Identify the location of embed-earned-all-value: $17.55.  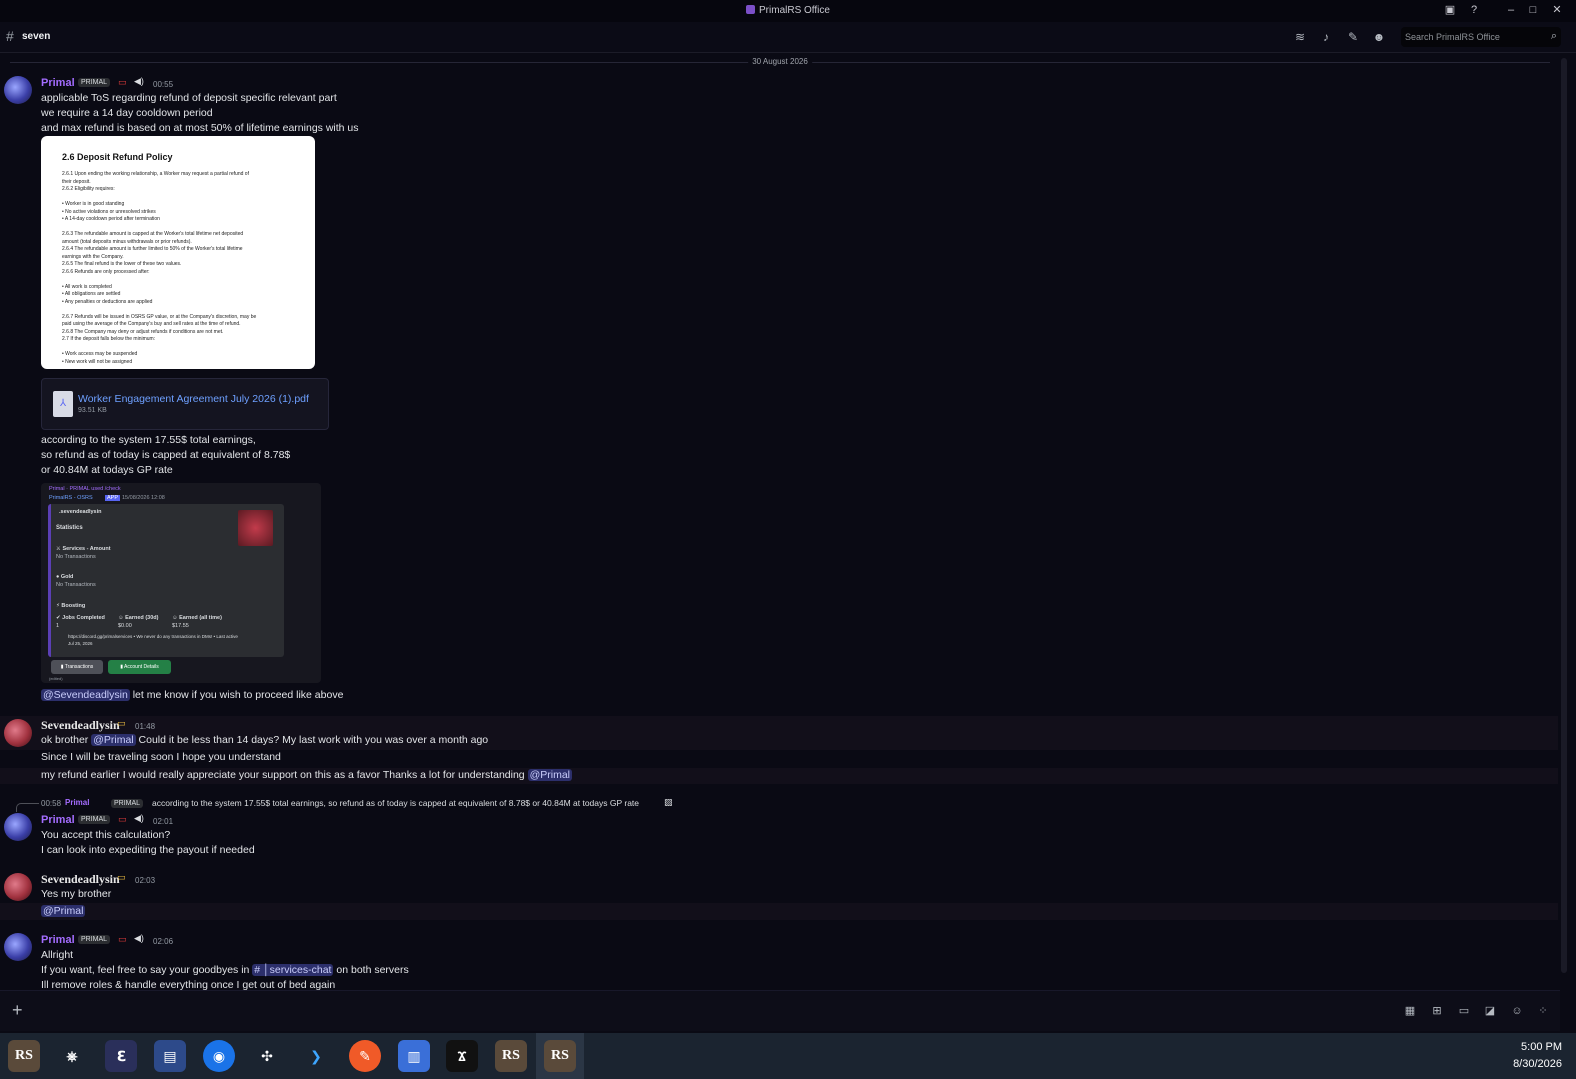
(180, 626).